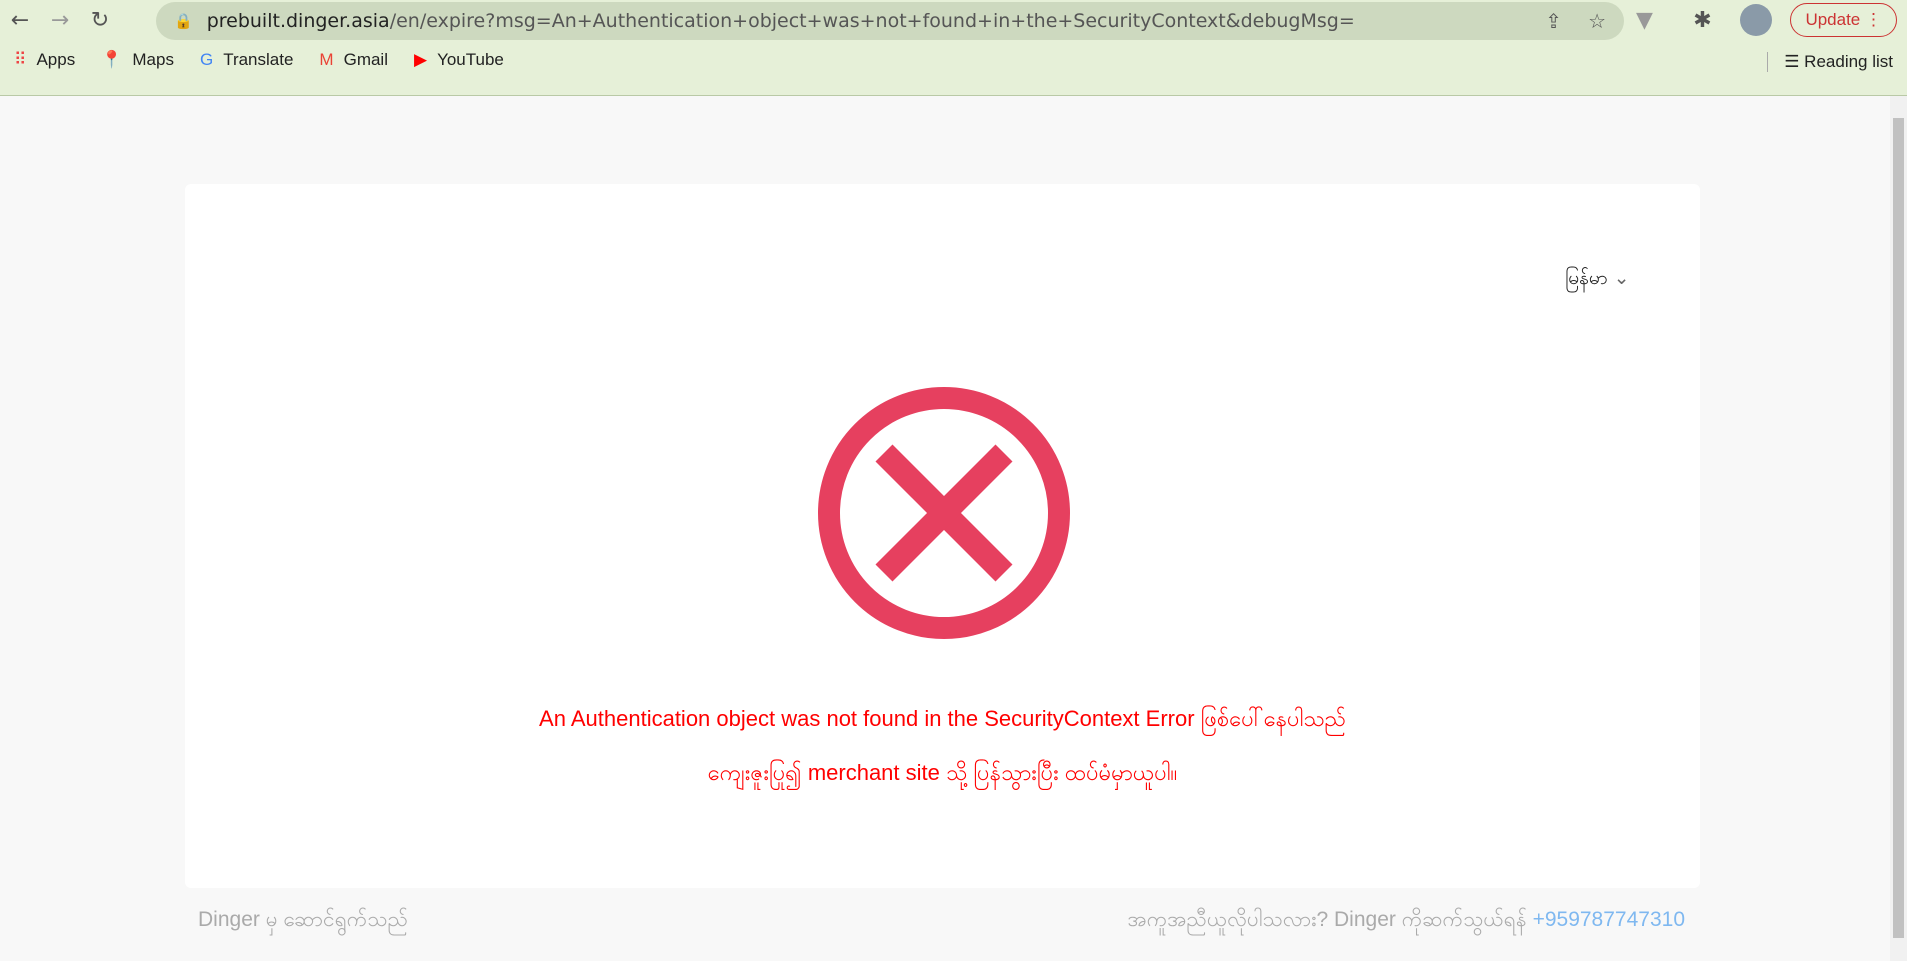  What do you see at coordinates (326, 59) in the screenshot?
I see `gmail-icon: M` at bounding box center [326, 59].